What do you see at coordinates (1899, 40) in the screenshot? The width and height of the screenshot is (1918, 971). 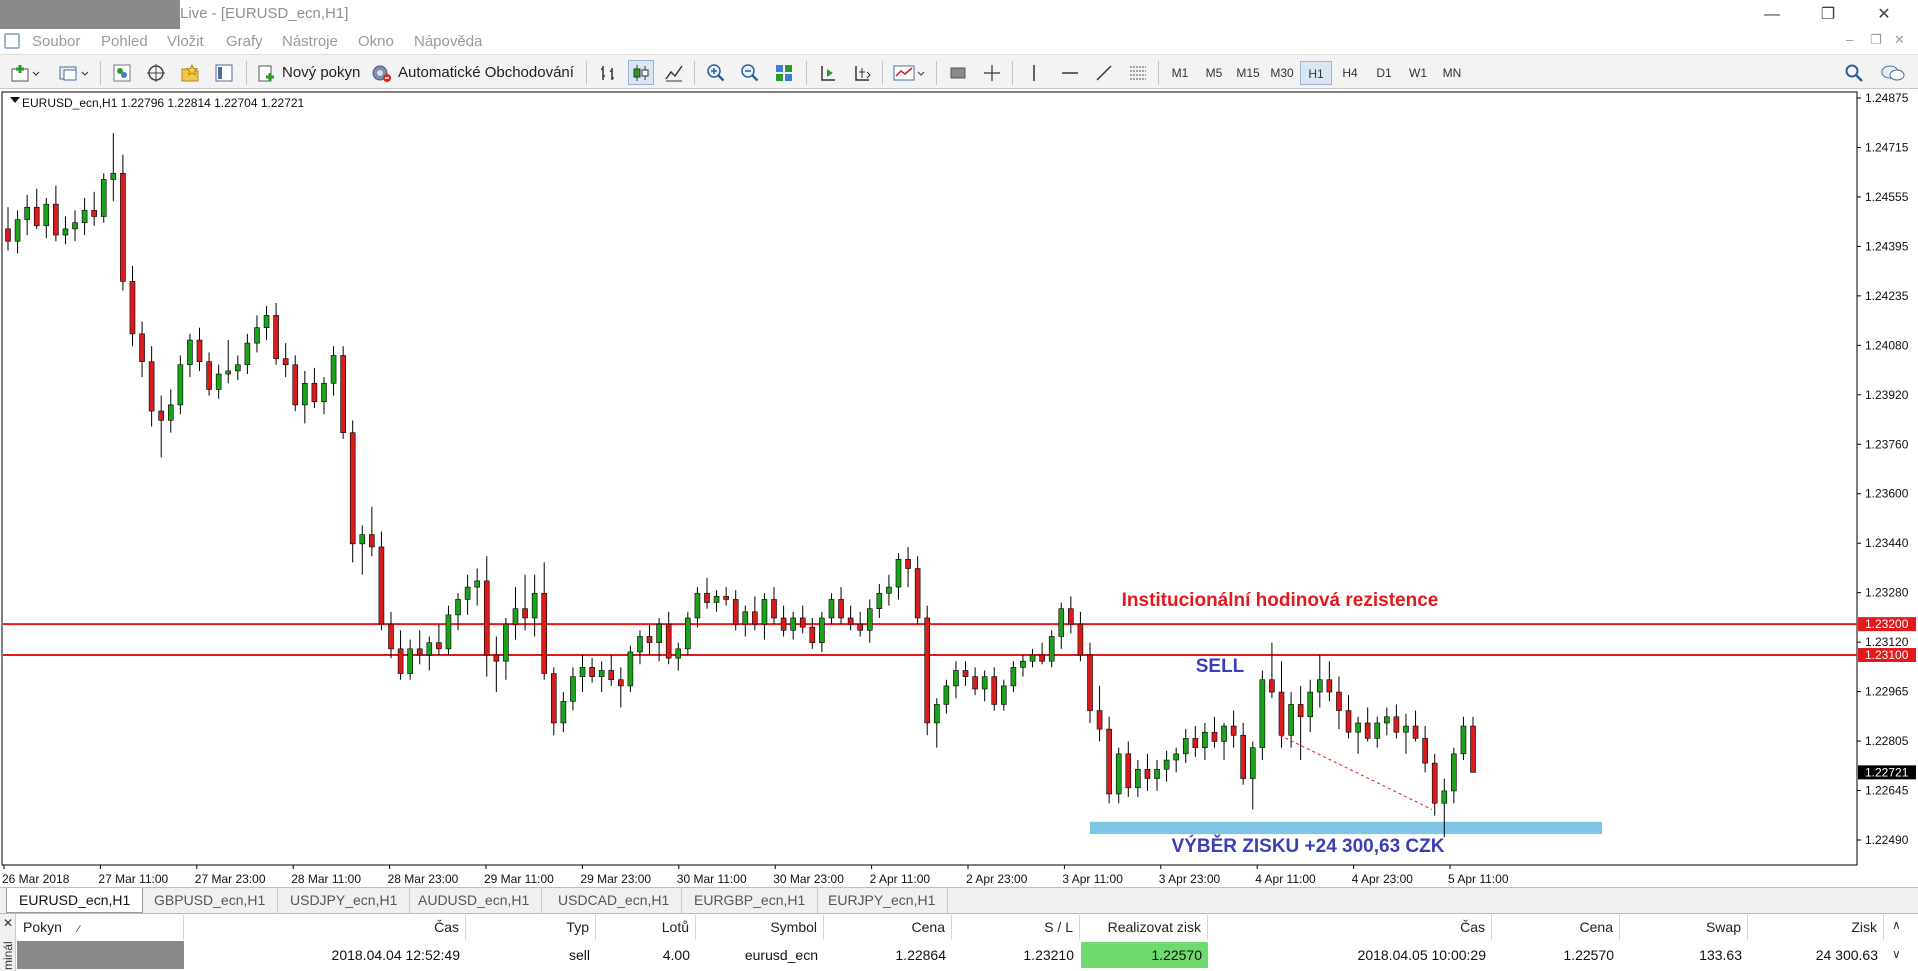 I see `mdi-close-icon: ✕` at bounding box center [1899, 40].